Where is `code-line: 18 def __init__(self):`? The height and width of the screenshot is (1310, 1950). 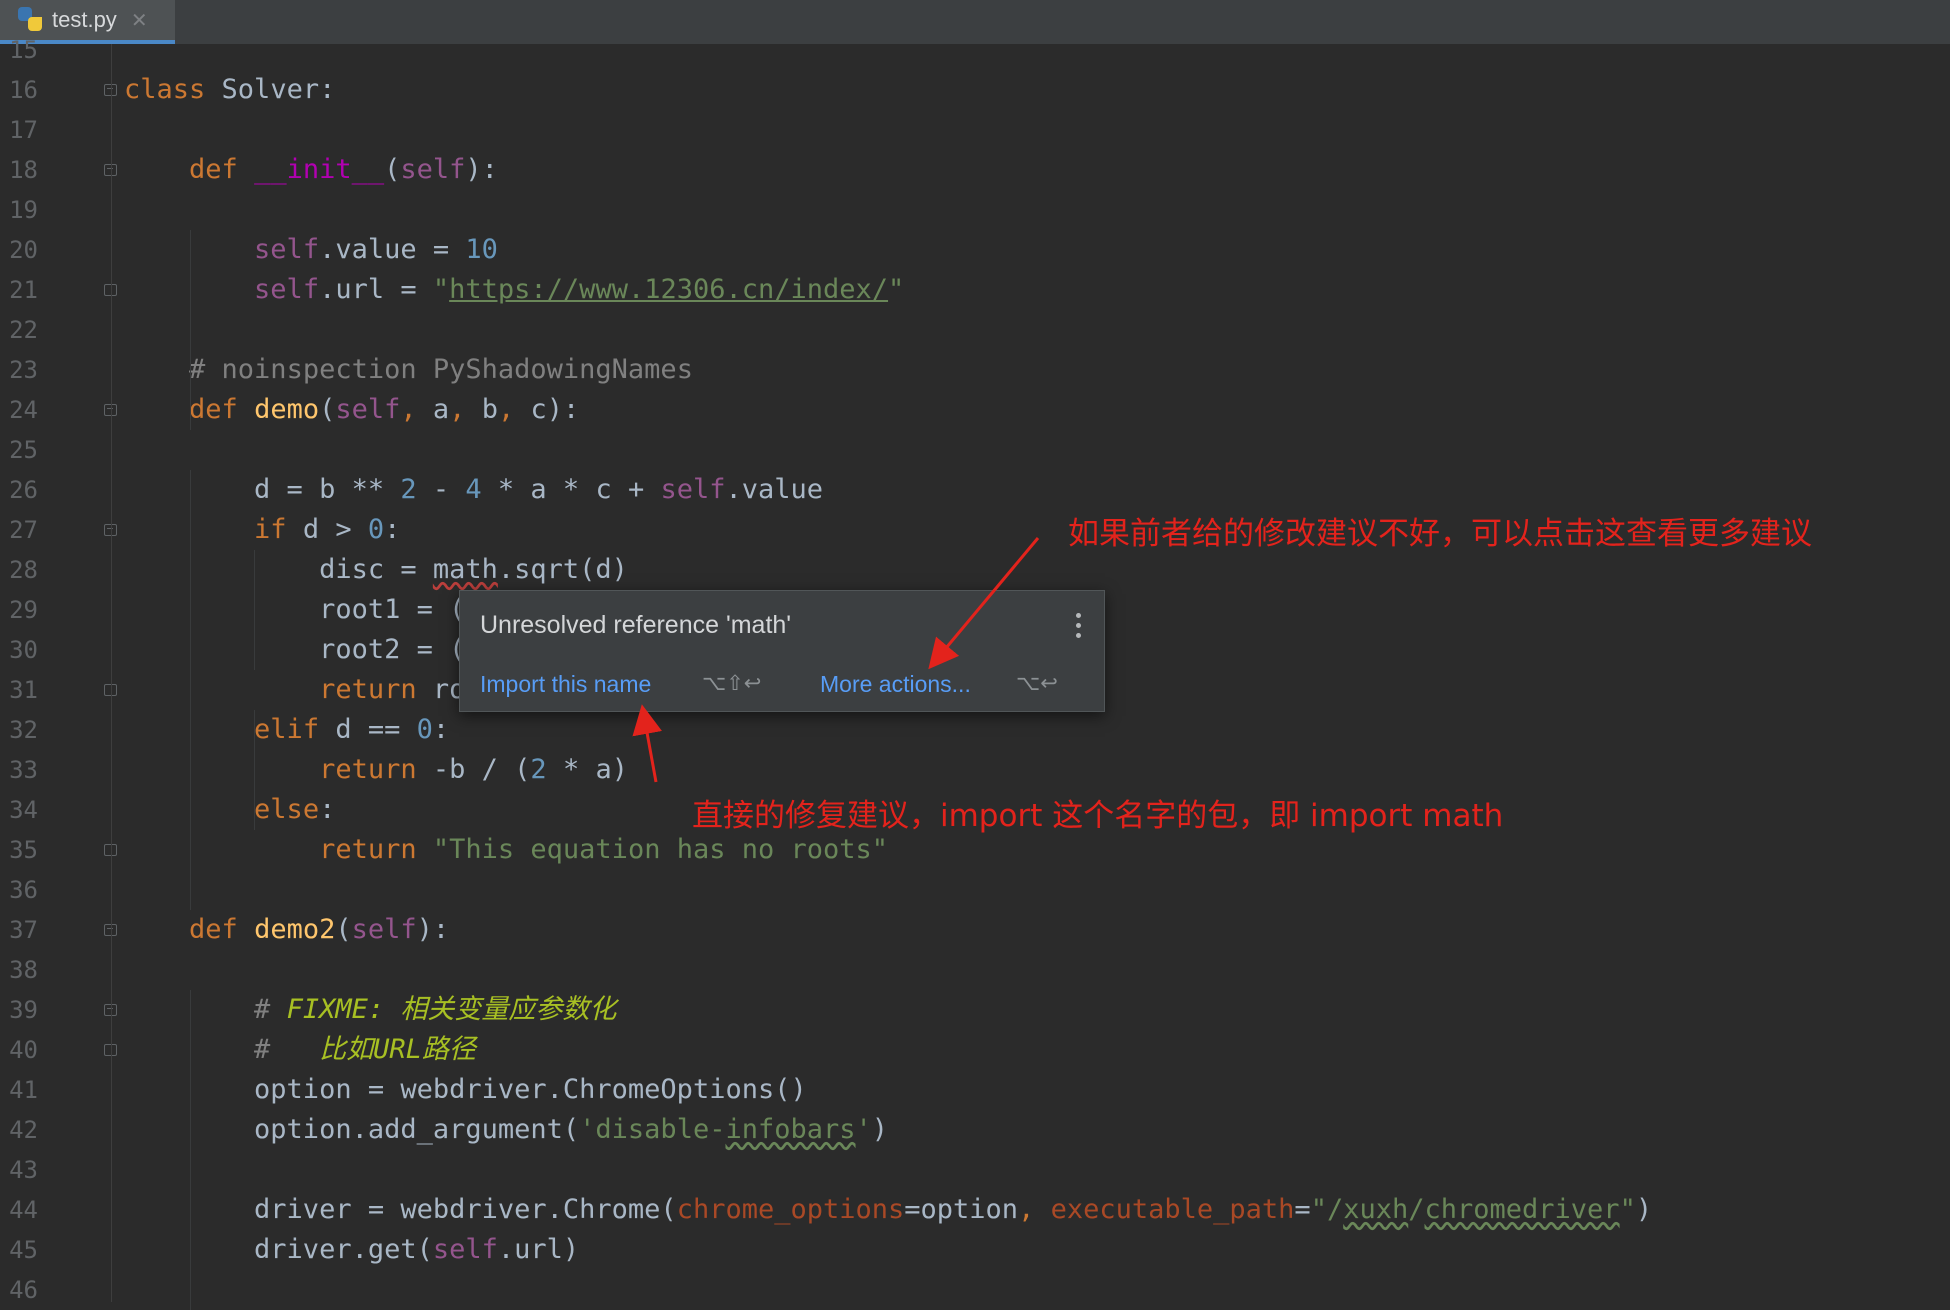 code-line: 18 def __init__(self): is located at coordinates (975, 170).